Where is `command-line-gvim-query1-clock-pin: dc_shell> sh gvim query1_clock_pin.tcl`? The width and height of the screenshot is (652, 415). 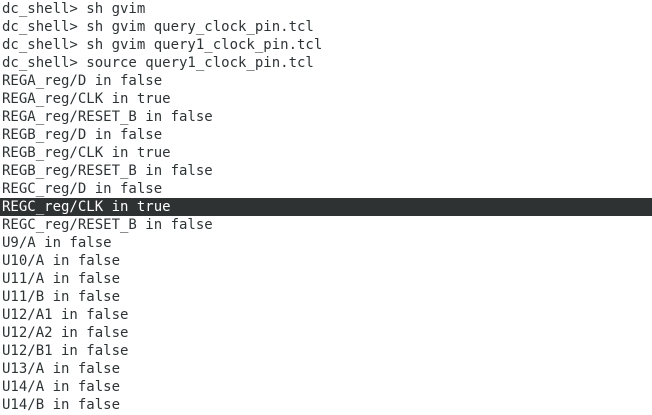
command-line-gvim-query1-clock-pin: dc_shell> sh gvim query1_clock_pin.tcl is located at coordinates (326, 45).